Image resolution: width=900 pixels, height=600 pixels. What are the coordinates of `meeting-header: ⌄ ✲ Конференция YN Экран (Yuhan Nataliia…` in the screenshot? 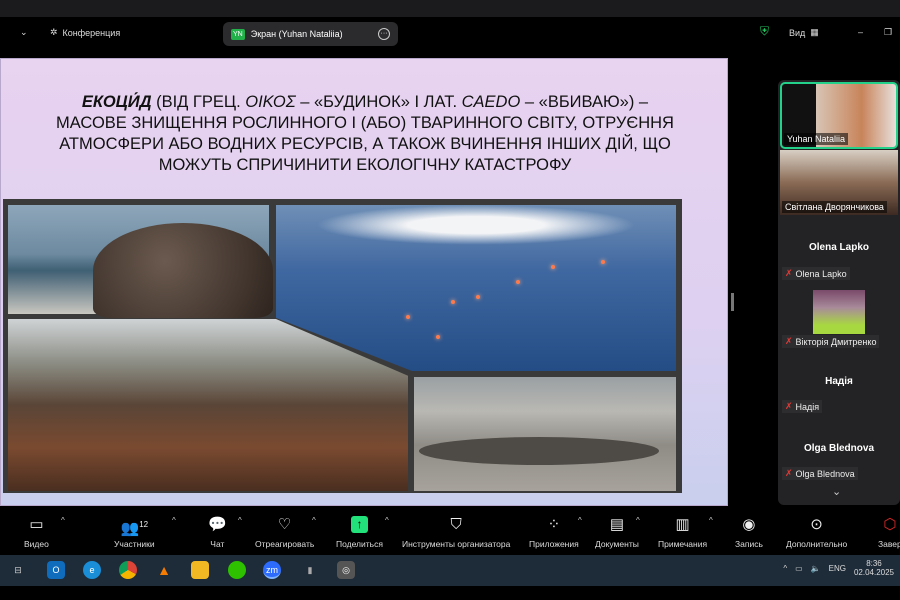 It's located at (450, 35).